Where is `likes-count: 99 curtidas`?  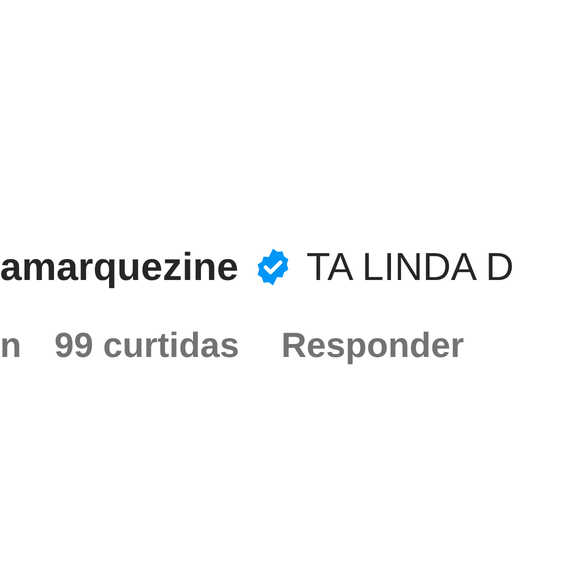 likes-count: 99 curtidas is located at coordinates (147, 345).